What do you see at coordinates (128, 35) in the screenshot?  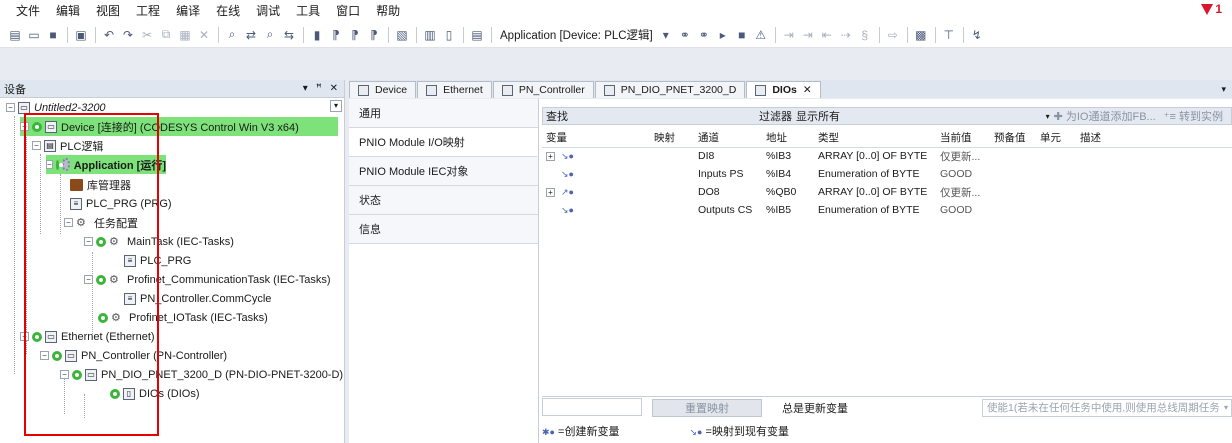 I see `redo-icon: ↷` at bounding box center [128, 35].